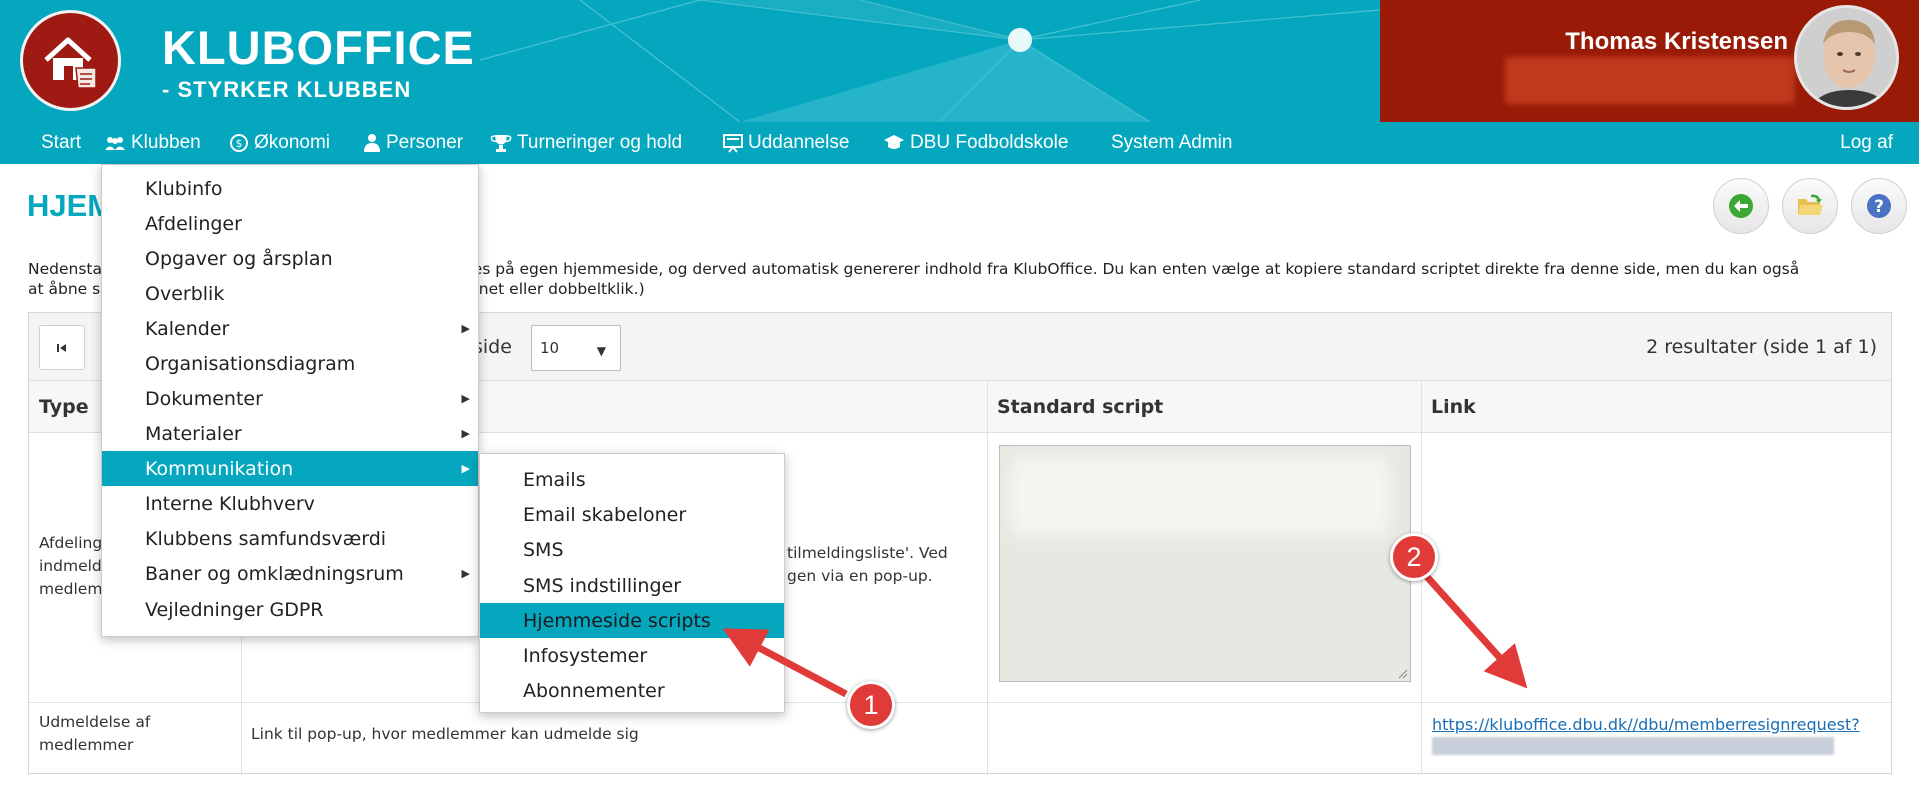 The height and width of the screenshot is (803, 1919). I want to click on nav-label: System Admin, so click(1172, 142).